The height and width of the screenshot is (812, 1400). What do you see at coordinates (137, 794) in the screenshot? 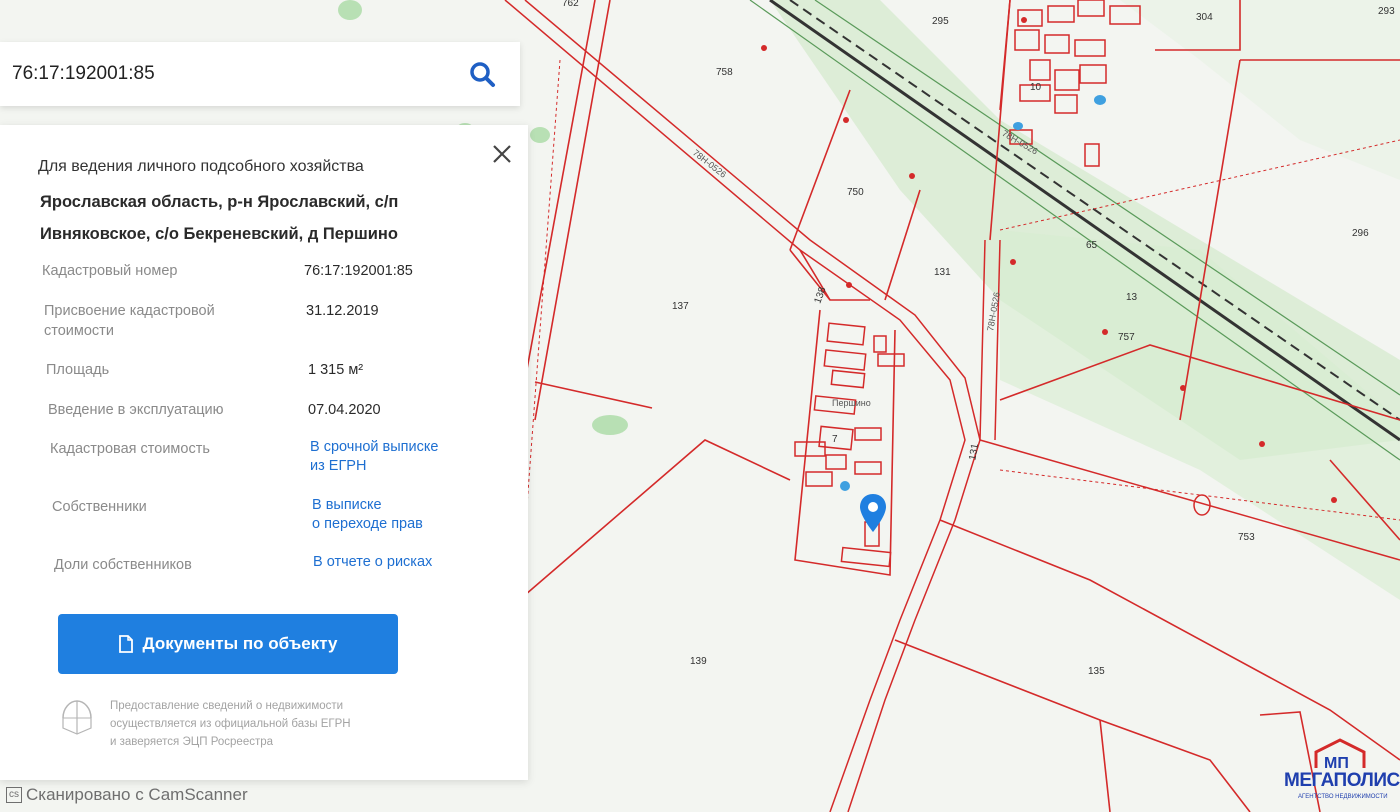
I see `camscanner-text: Сканировано с CamScanner` at bounding box center [137, 794].